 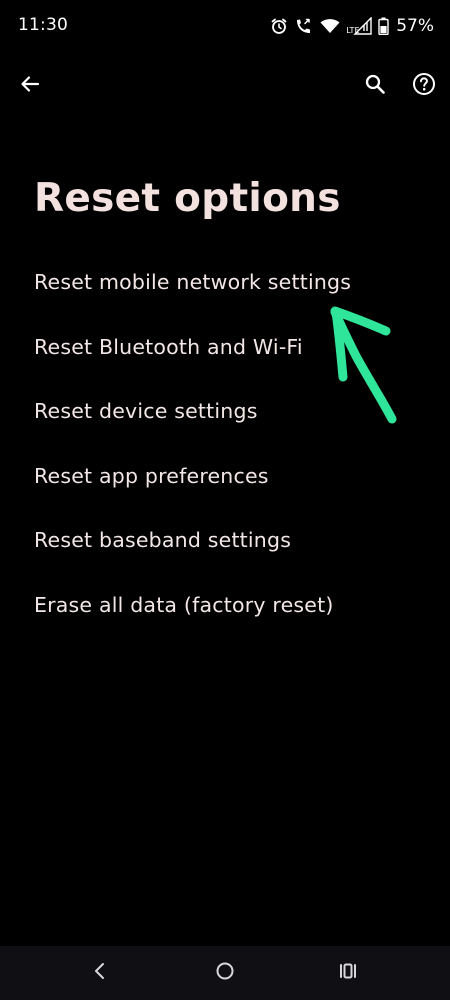 I want to click on help-button, so click(x=424, y=86).